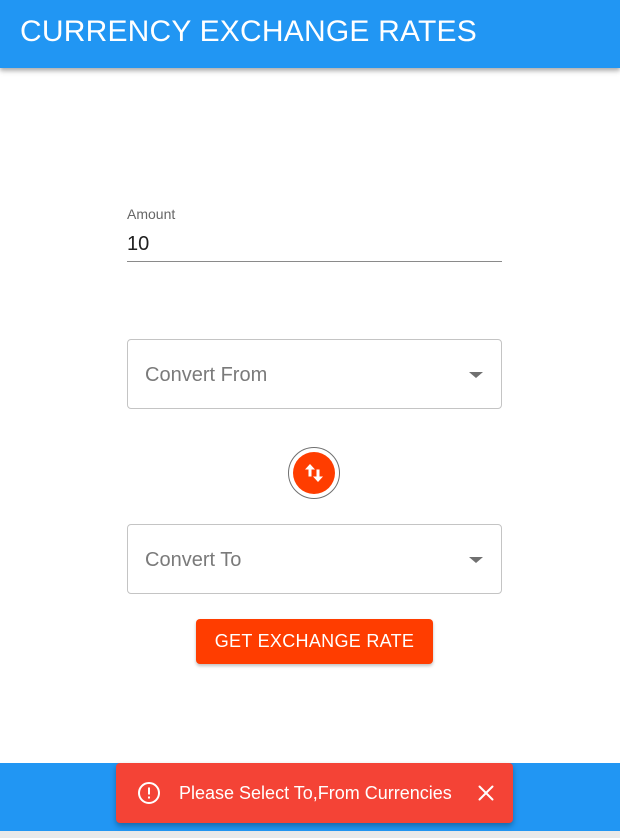 The height and width of the screenshot is (838, 620). I want to click on convert-from-select: Convert From, so click(314, 374).